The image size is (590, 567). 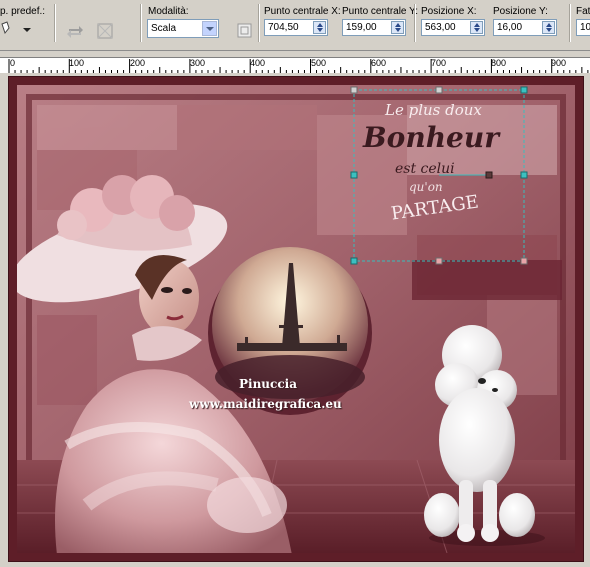 I want to click on factor-field: 10, so click(x=583, y=27).